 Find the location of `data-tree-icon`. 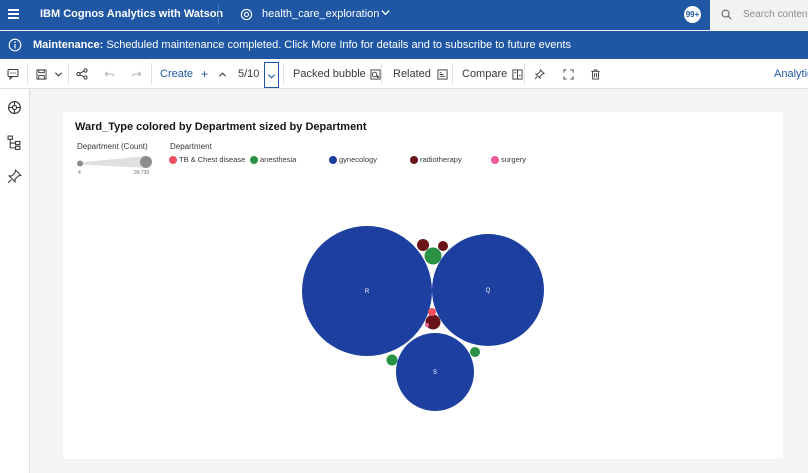

data-tree-icon is located at coordinates (14, 142).